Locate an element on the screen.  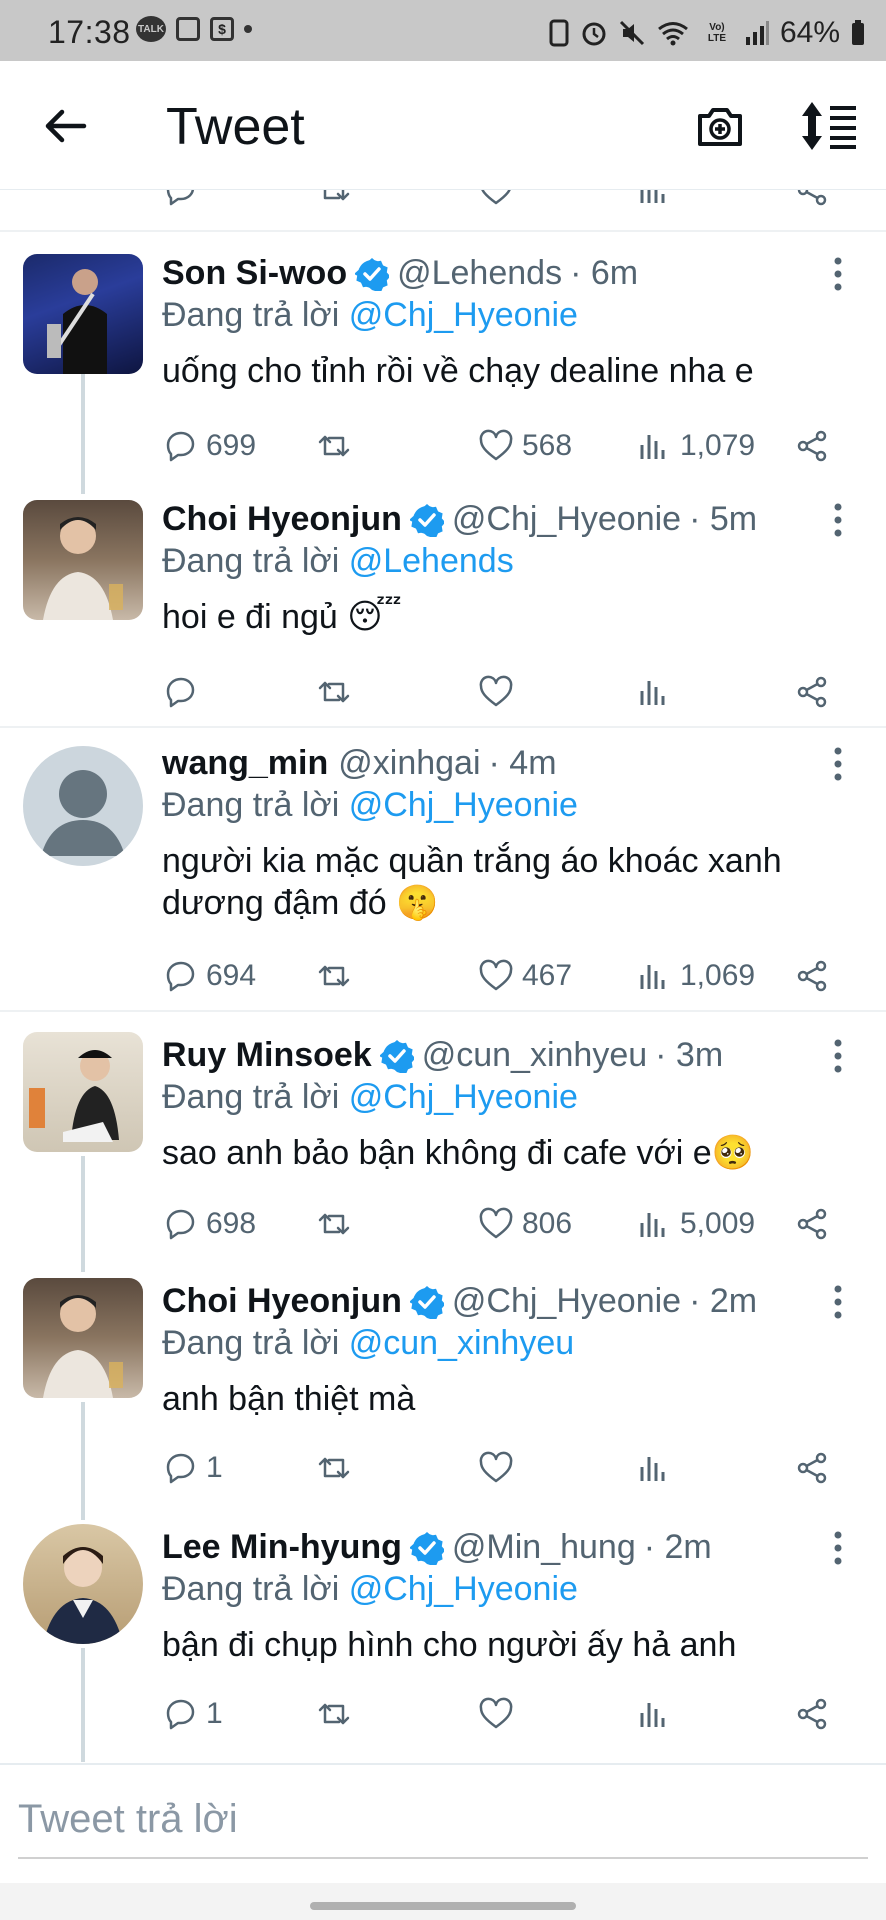
view-count: 5,009 is located at coordinates (718, 1223).